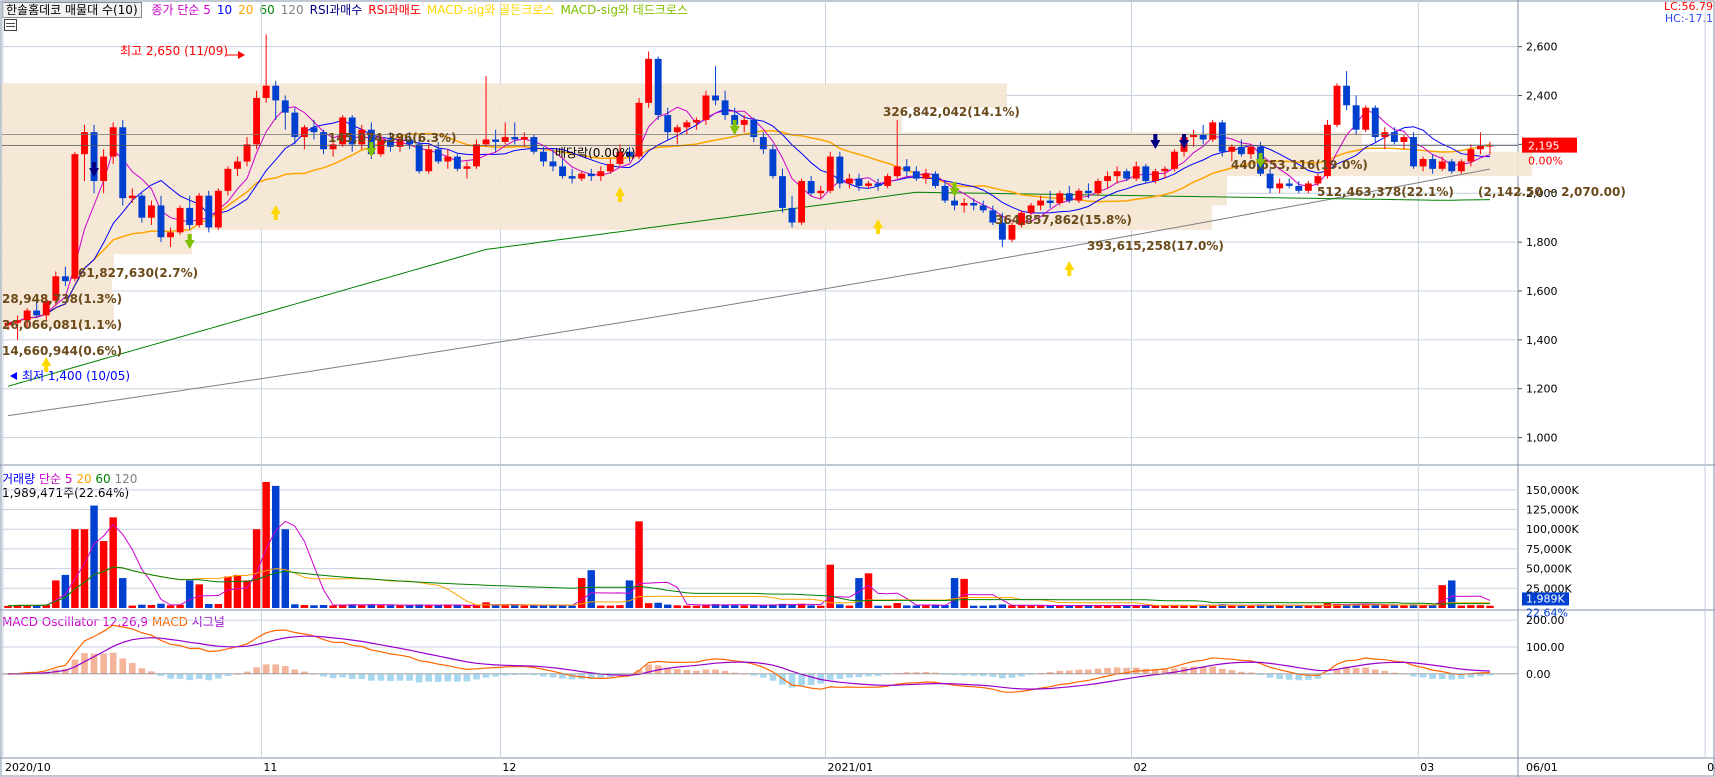  I want to click on volume-current-pct: 22.64%, so click(1547, 612).